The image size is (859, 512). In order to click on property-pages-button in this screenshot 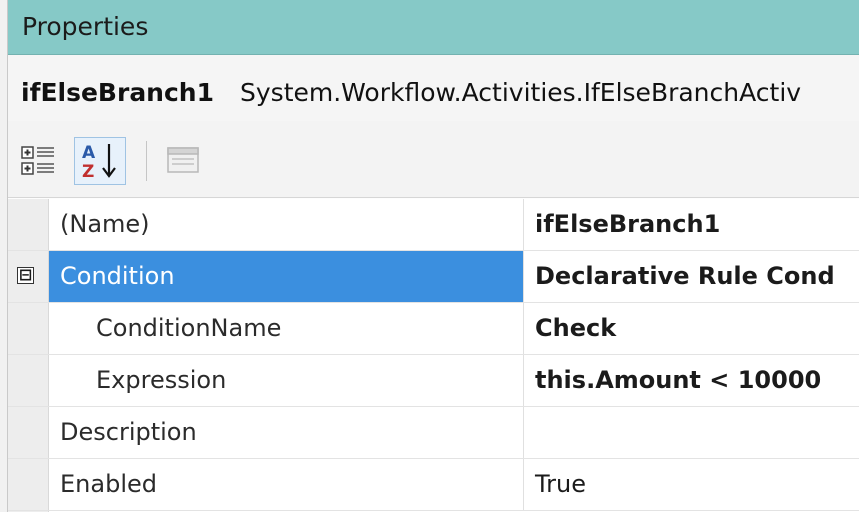, I will do `click(183, 161)`.